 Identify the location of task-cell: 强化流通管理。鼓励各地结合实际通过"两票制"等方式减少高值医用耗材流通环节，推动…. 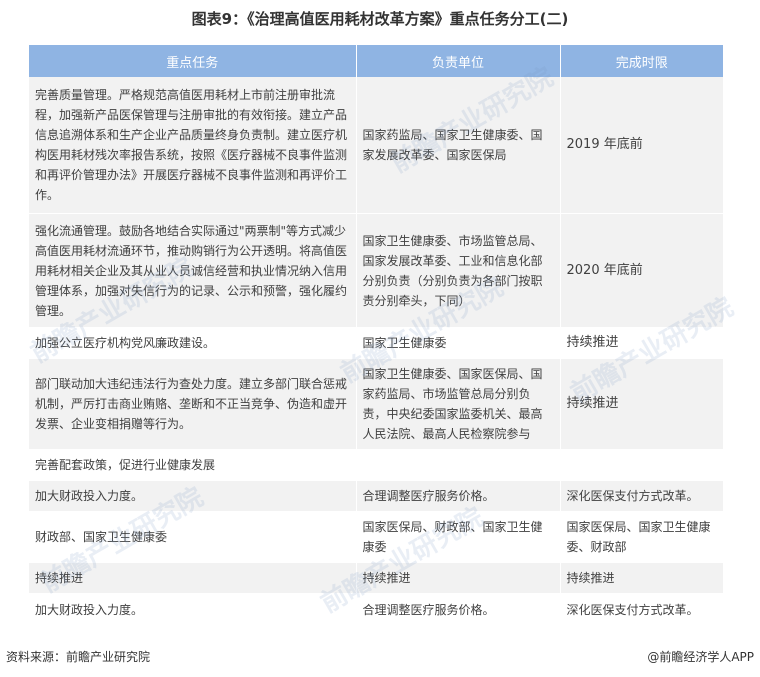
(193, 270).